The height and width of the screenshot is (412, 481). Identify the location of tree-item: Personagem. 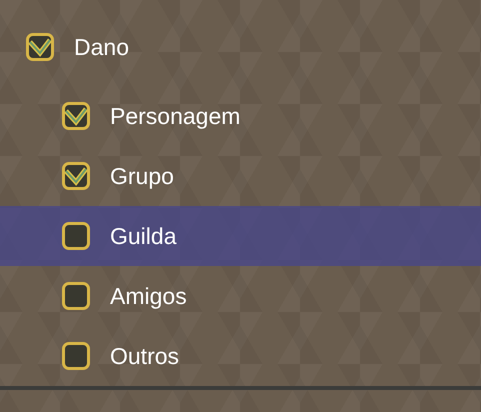
(240, 116).